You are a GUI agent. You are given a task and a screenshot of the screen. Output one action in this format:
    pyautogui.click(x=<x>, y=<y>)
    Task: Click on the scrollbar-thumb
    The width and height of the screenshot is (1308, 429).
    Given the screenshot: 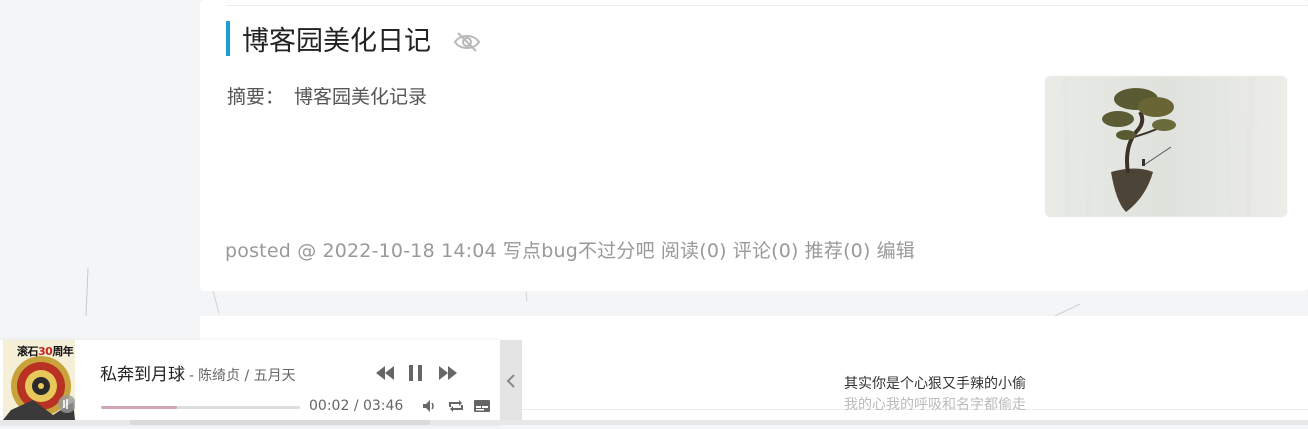 What is the action you would take?
    pyautogui.click(x=280, y=422)
    